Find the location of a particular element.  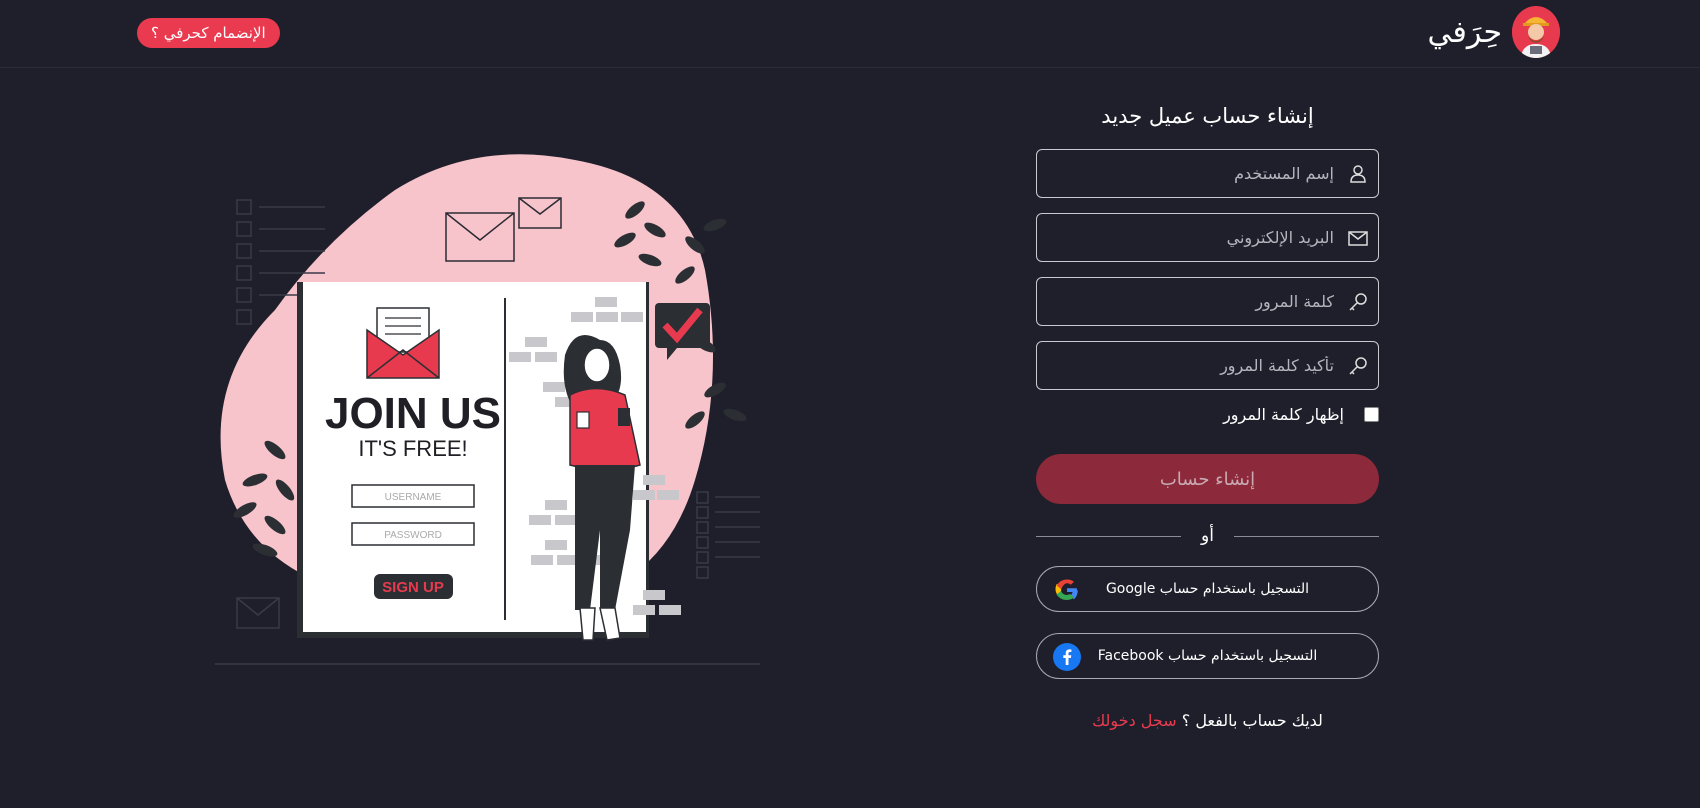

google-signup-label: التسجيل باستخدام حساب Google is located at coordinates (1207, 589).